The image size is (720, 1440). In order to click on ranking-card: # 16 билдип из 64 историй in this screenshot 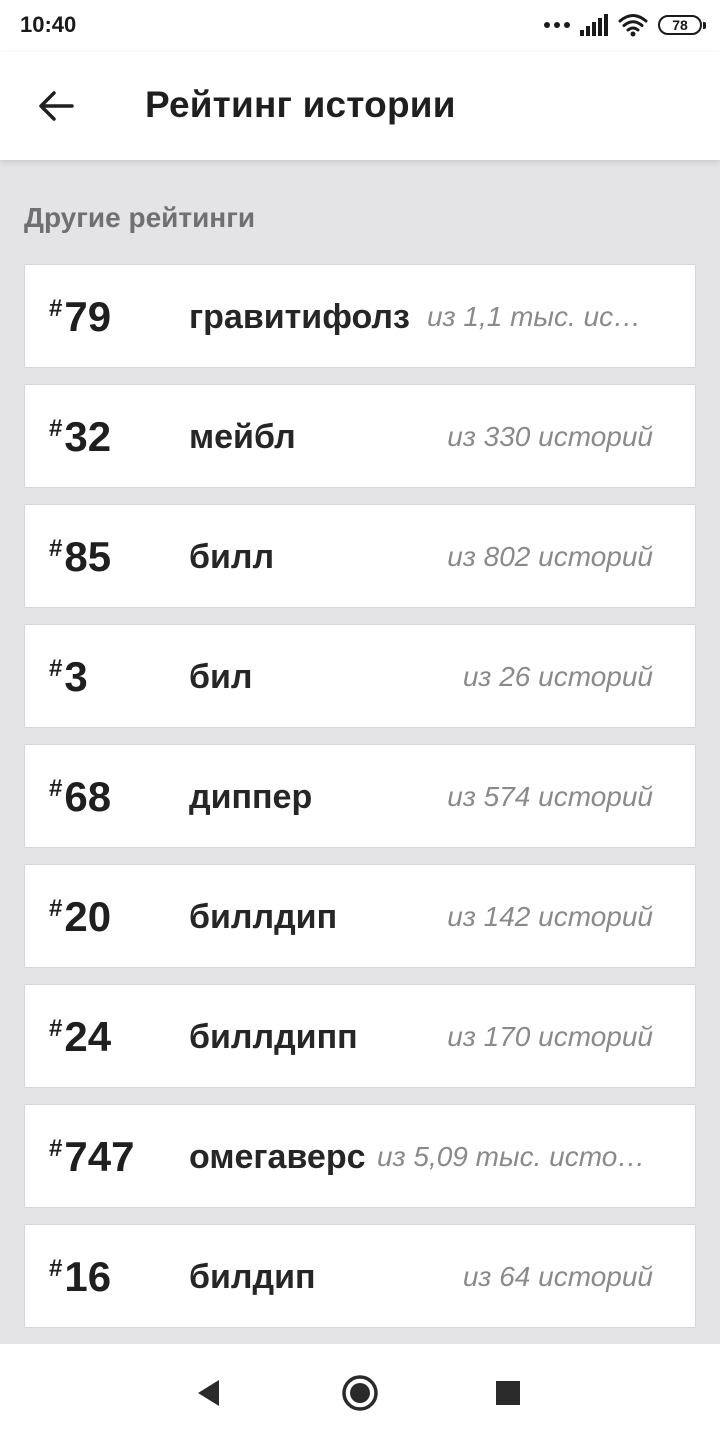, I will do `click(360, 1276)`.